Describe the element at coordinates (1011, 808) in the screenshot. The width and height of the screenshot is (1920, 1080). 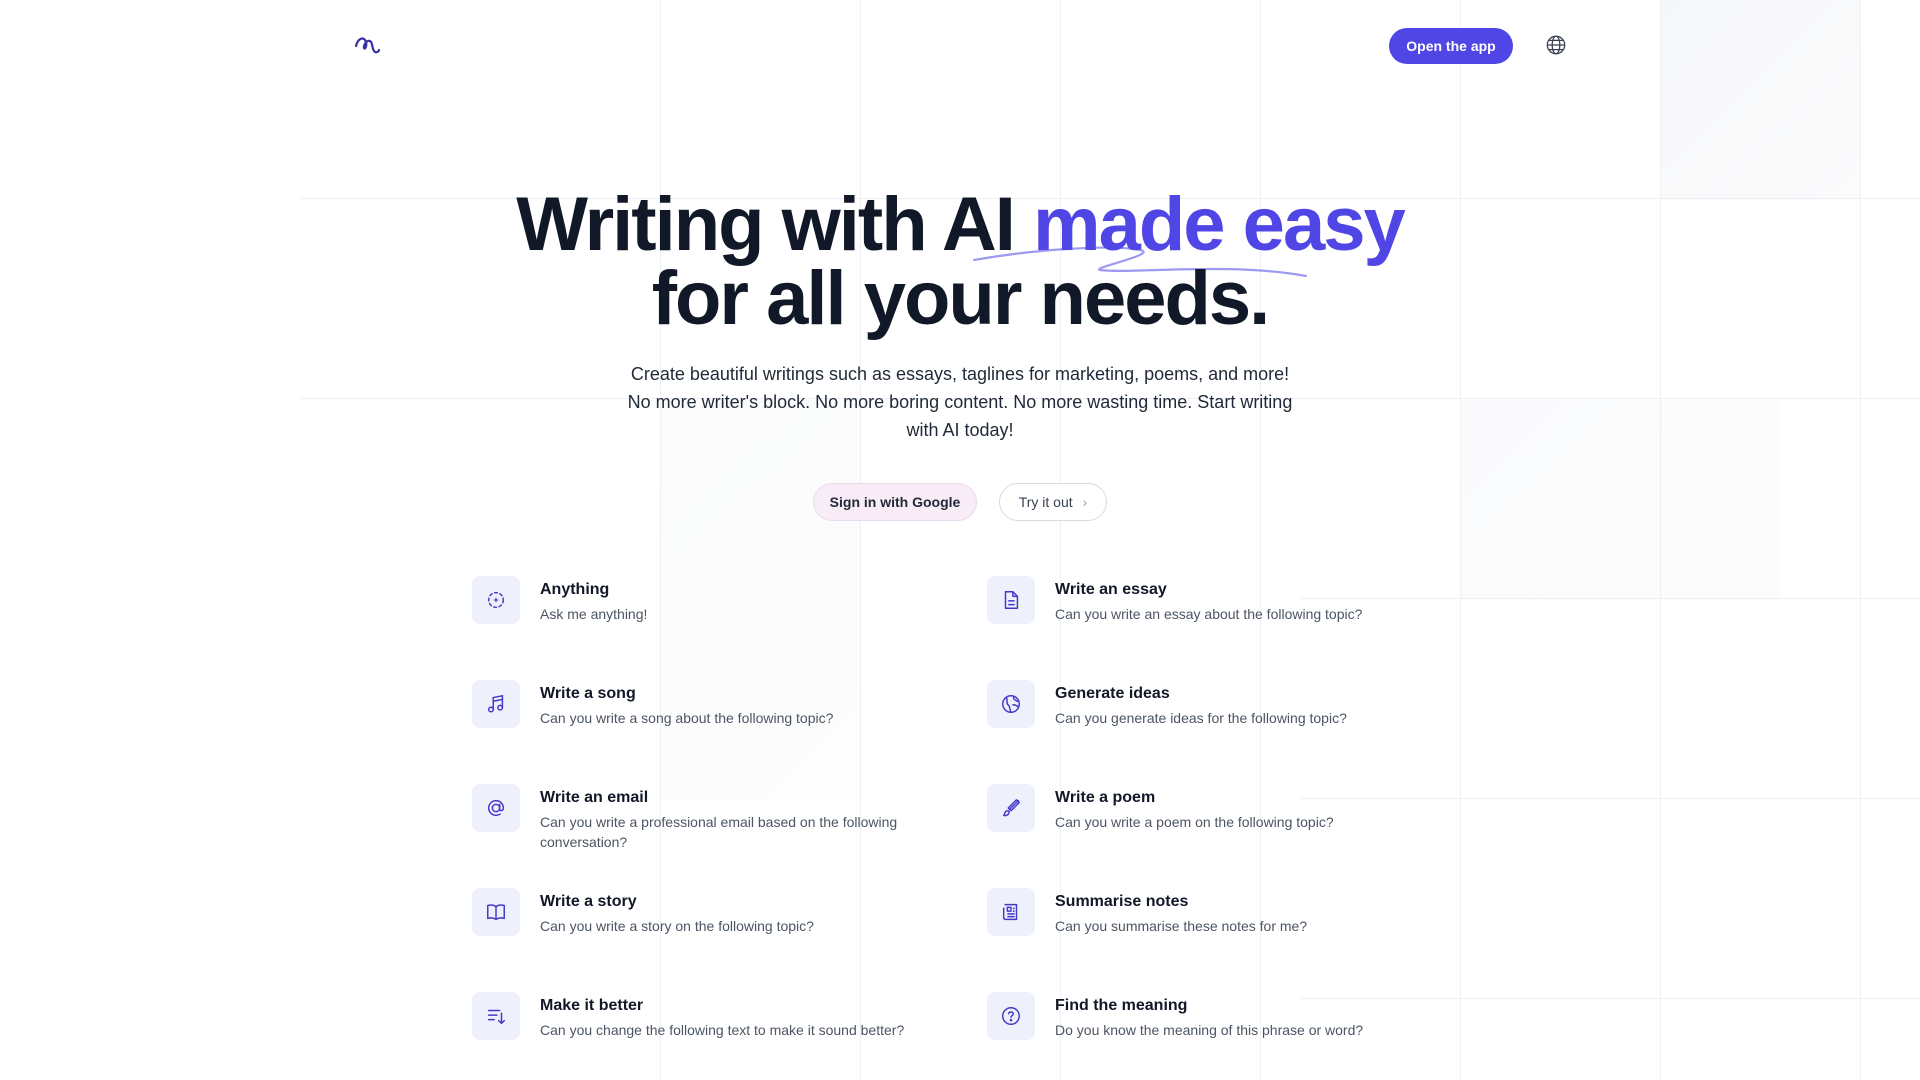
I see `brush-icon` at that location.